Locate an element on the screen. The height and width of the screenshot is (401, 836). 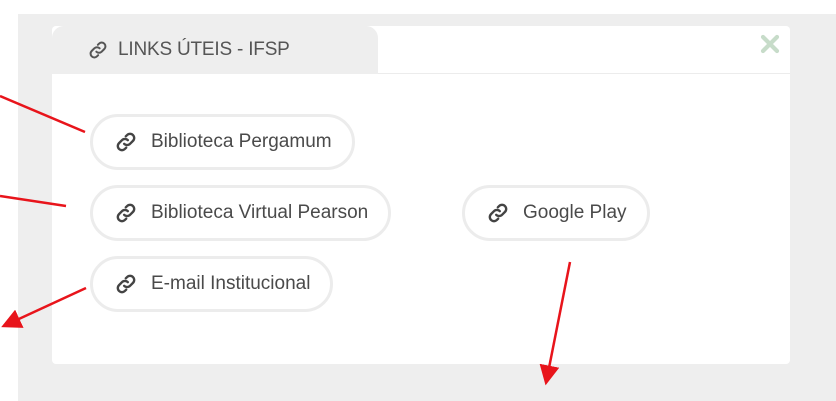
link-biblioteca-pergamum: Biblioteca Pergamum is located at coordinates (222, 142).